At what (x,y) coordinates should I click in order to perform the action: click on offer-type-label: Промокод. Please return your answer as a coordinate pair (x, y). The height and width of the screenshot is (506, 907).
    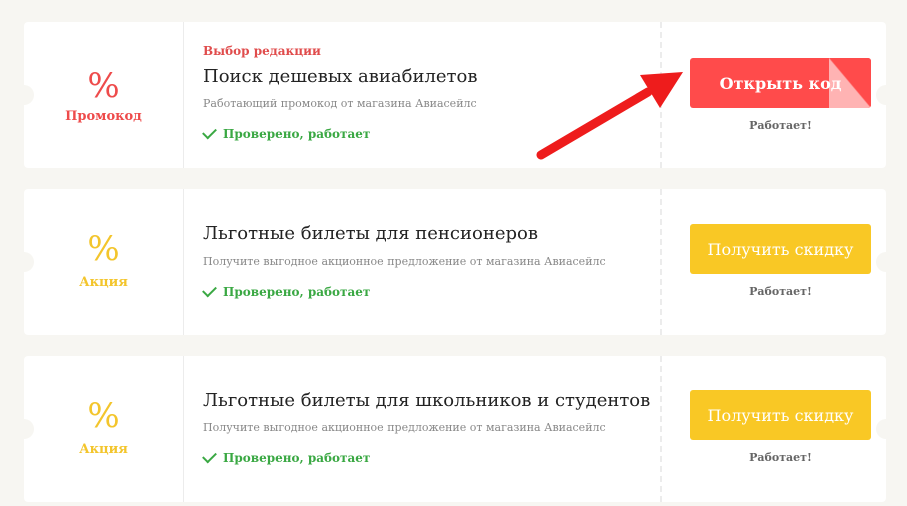
    Looking at the image, I should click on (103, 116).